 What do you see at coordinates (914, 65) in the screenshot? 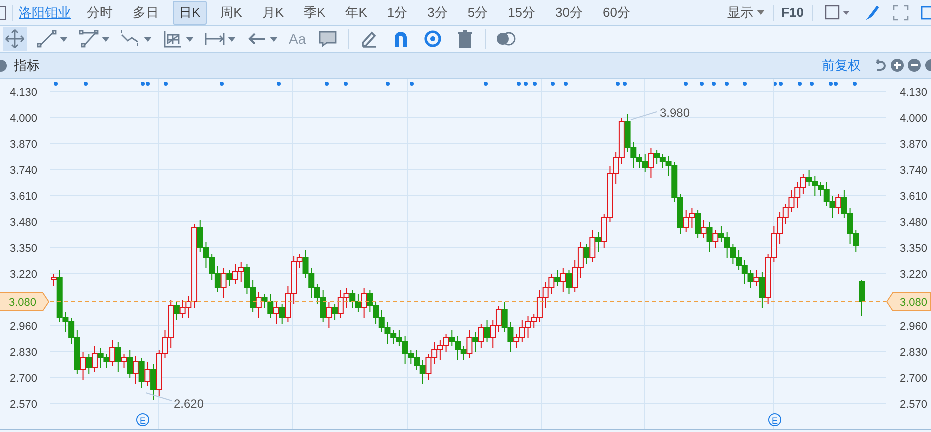
I see `zoom-out-icon` at bounding box center [914, 65].